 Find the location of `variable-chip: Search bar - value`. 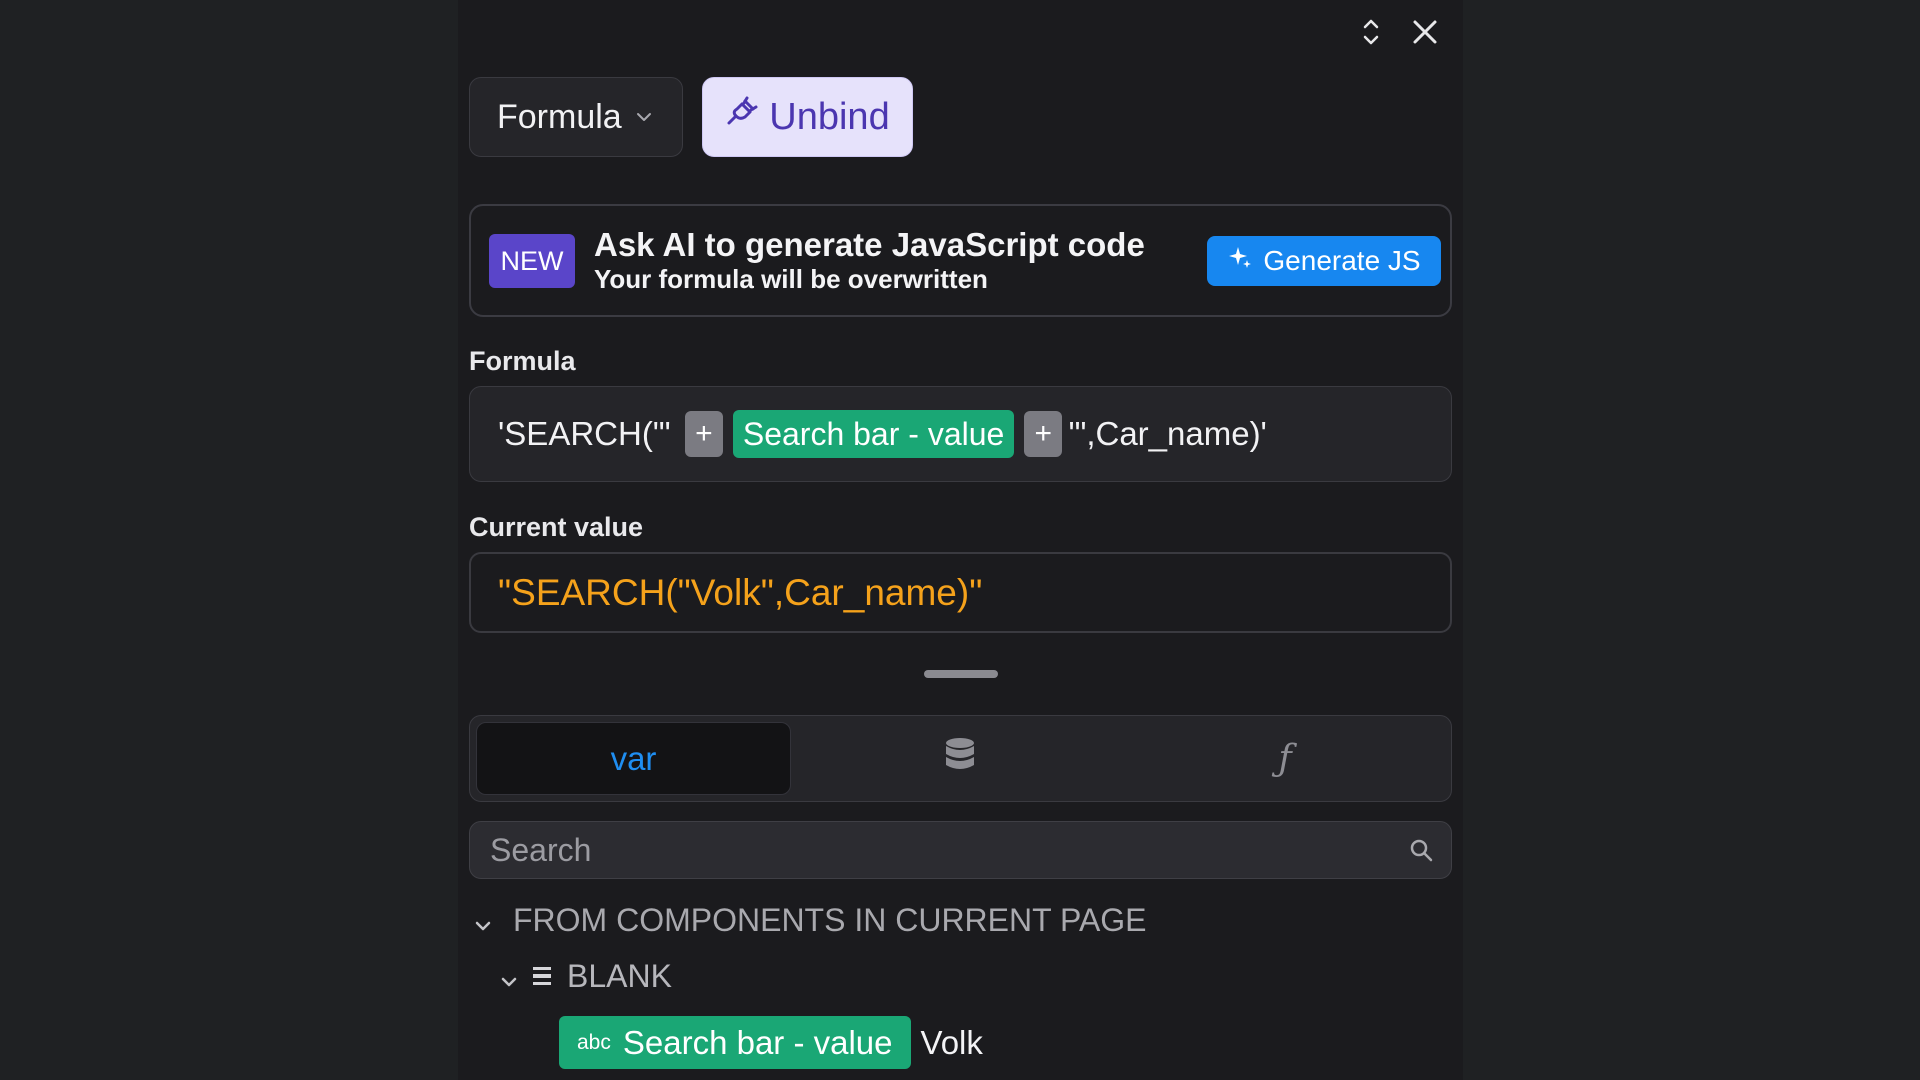

variable-chip: Search bar - value is located at coordinates (873, 434).